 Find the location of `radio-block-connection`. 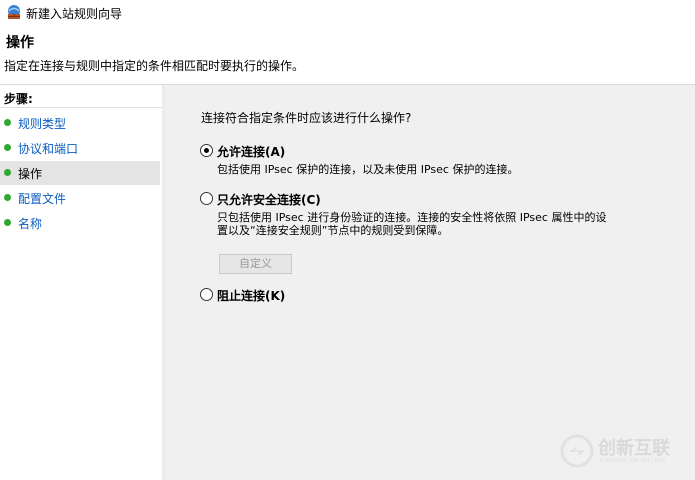

radio-block-connection is located at coordinates (206, 294).